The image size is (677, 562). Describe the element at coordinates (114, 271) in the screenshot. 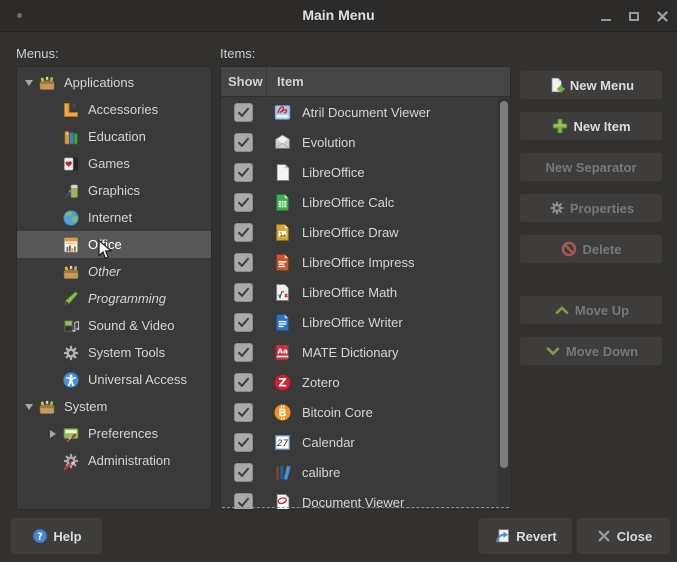

I see `tree-item-other: Other` at that location.